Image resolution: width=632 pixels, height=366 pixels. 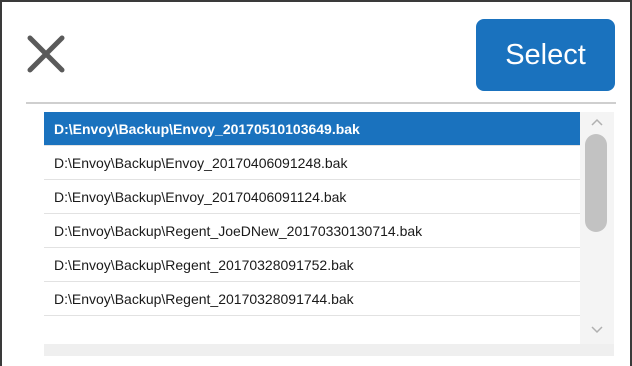 I want to click on close-x-icon, so click(x=46, y=54).